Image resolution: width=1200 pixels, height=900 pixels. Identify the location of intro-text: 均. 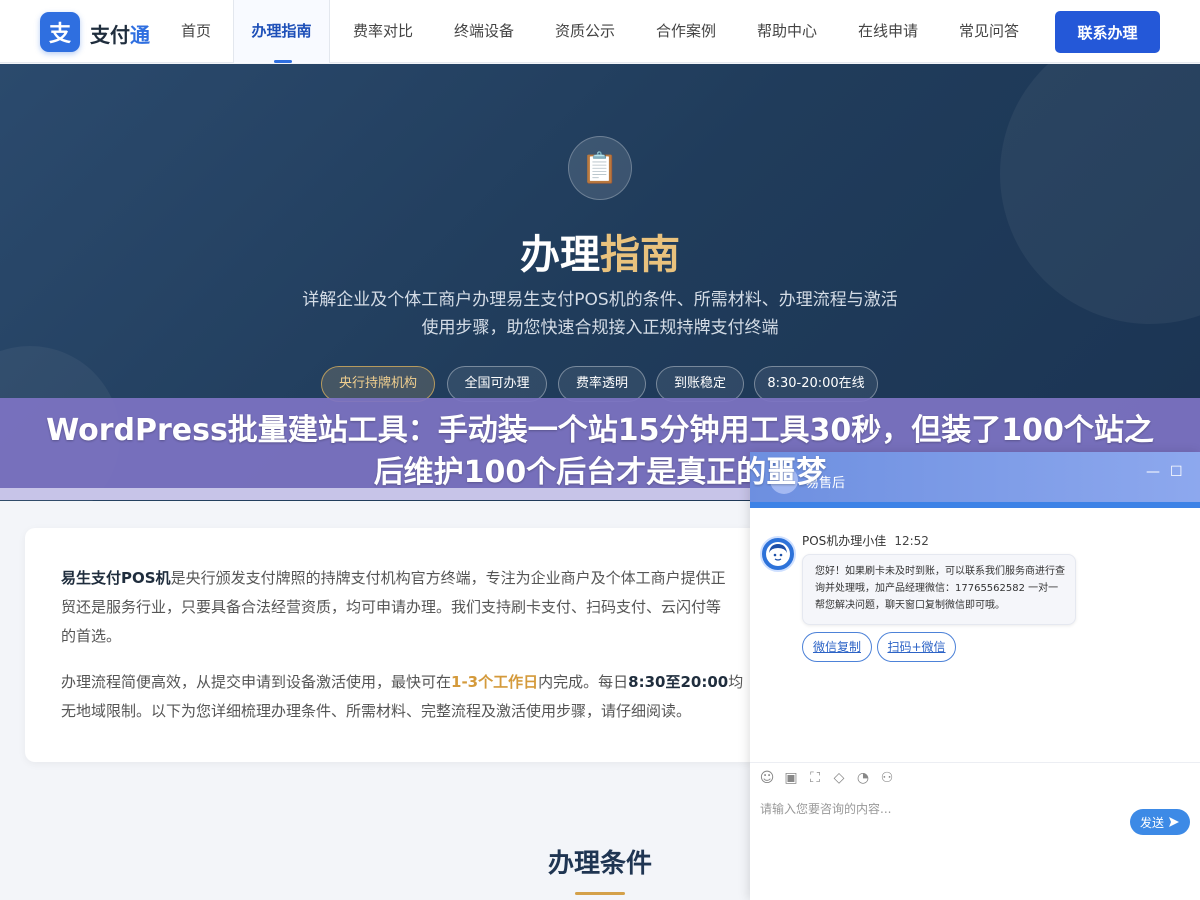
(736, 682).